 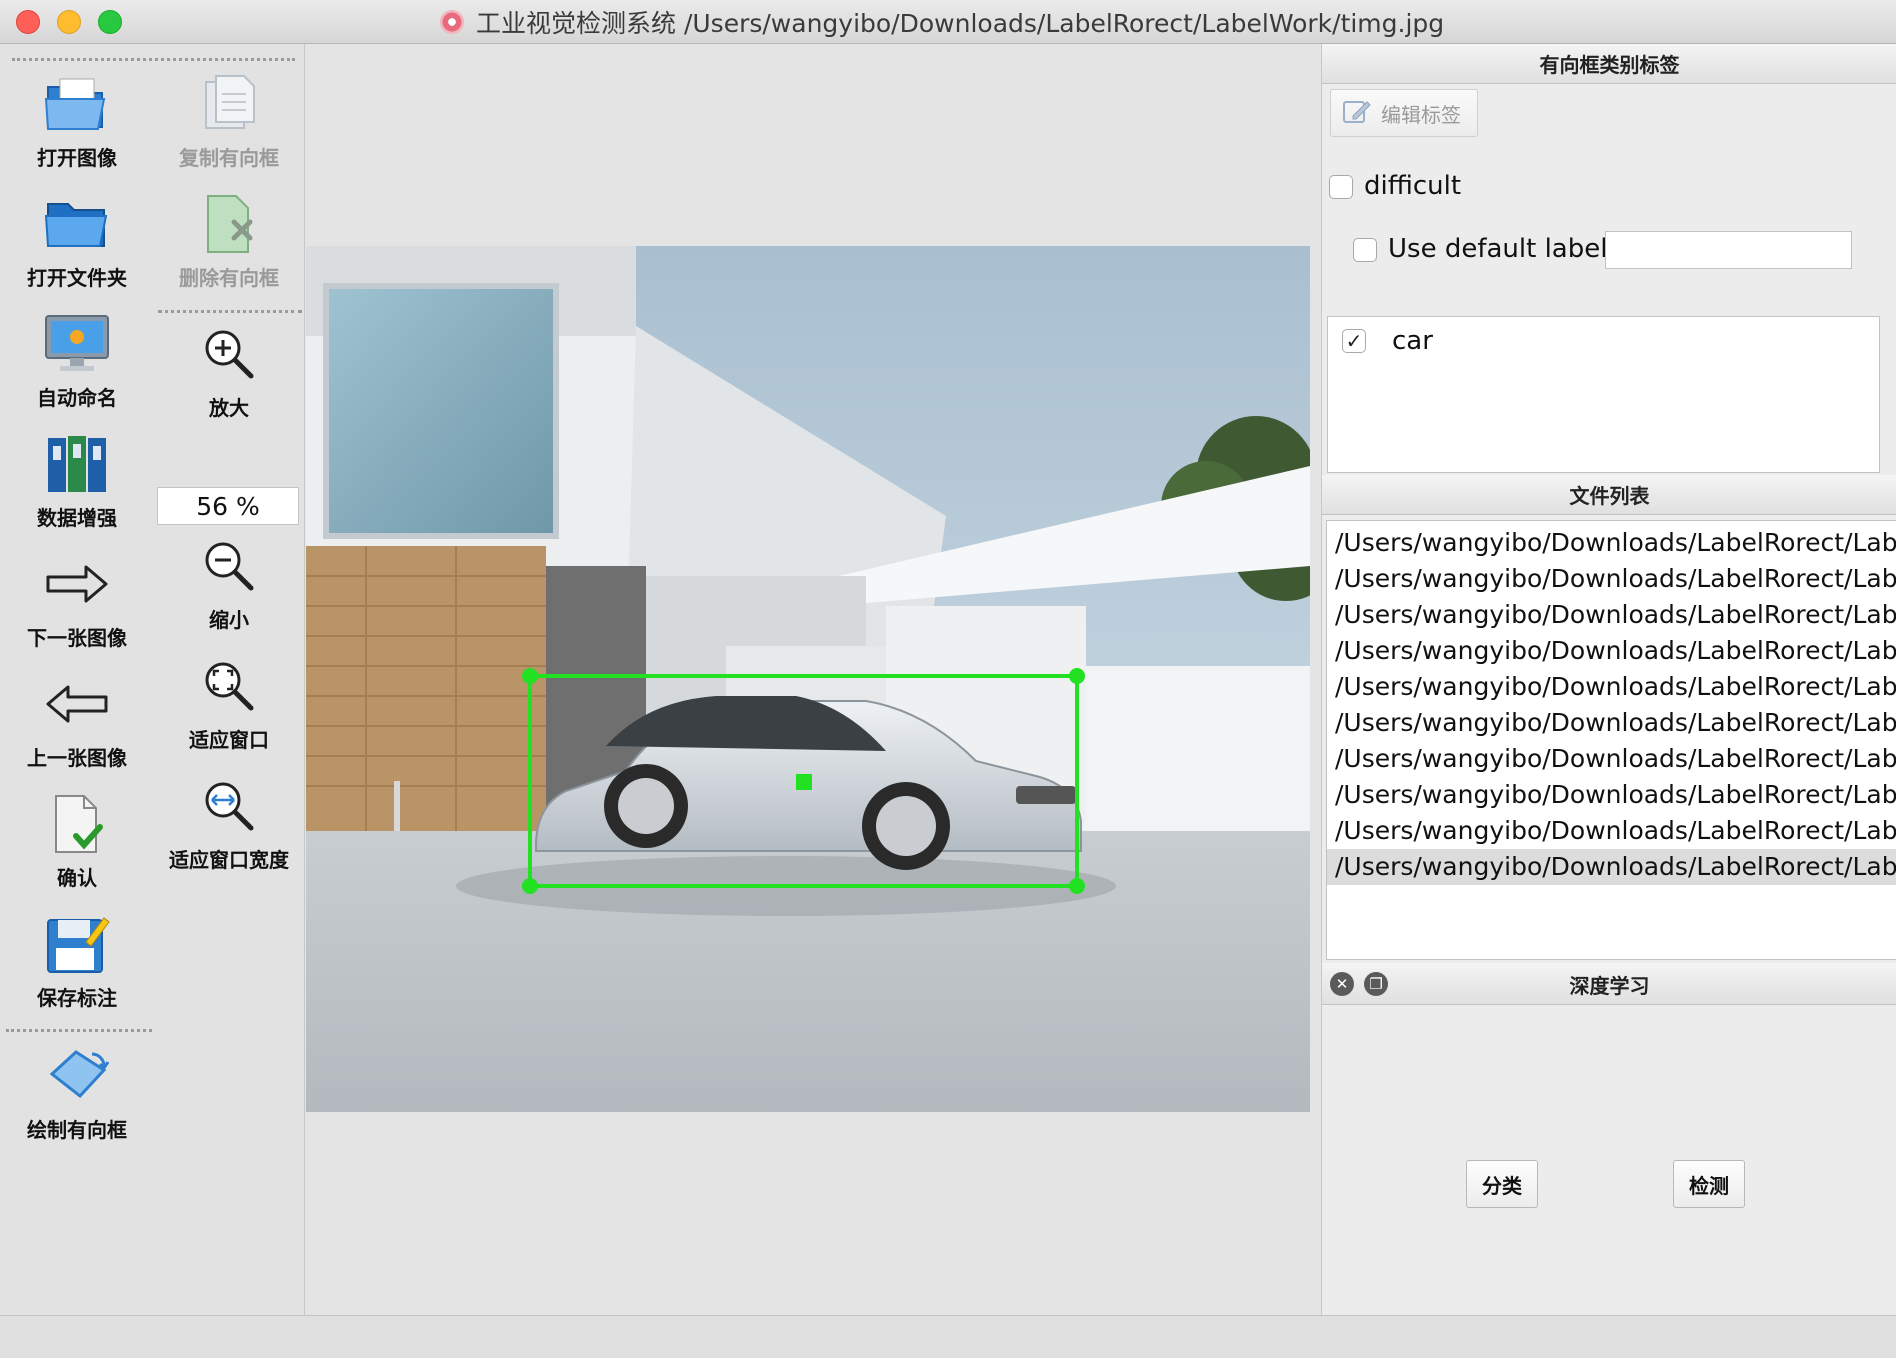 What do you see at coordinates (1609, 495) in the screenshot?
I see `file-panel-title: 文件列表` at bounding box center [1609, 495].